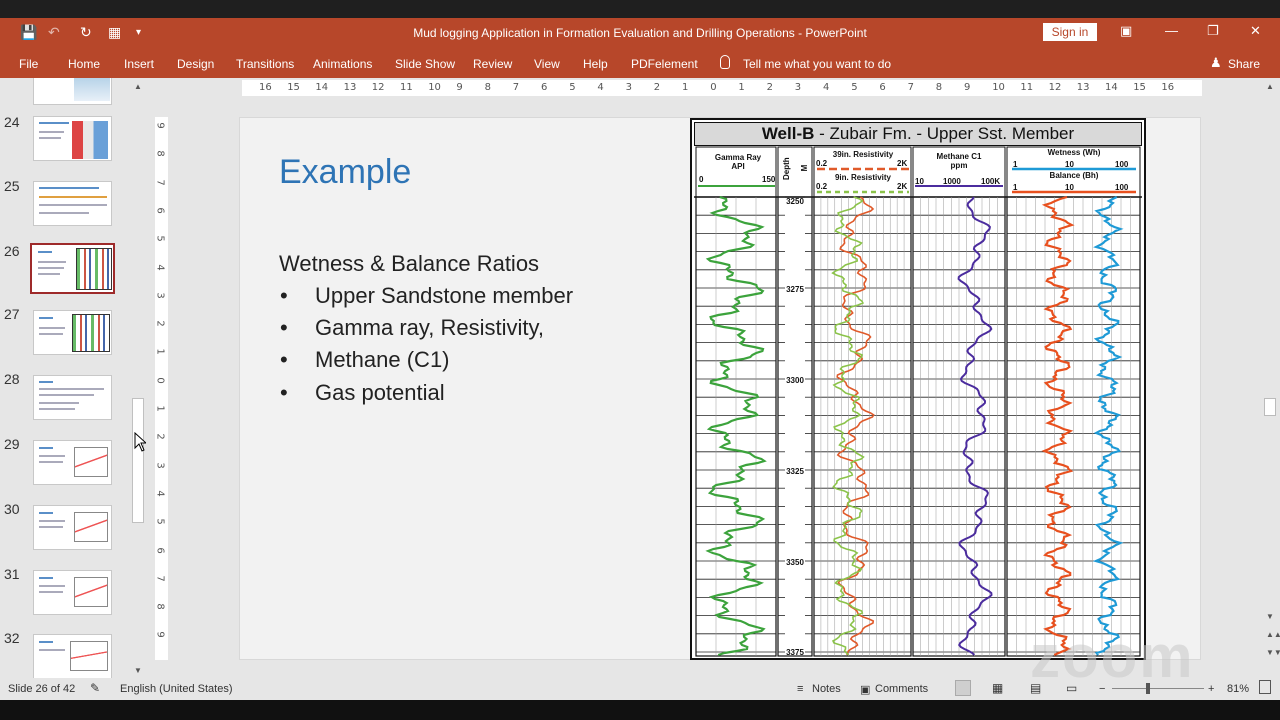  I want to click on slide-counter: Slide 26 of 42, so click(42, 689).